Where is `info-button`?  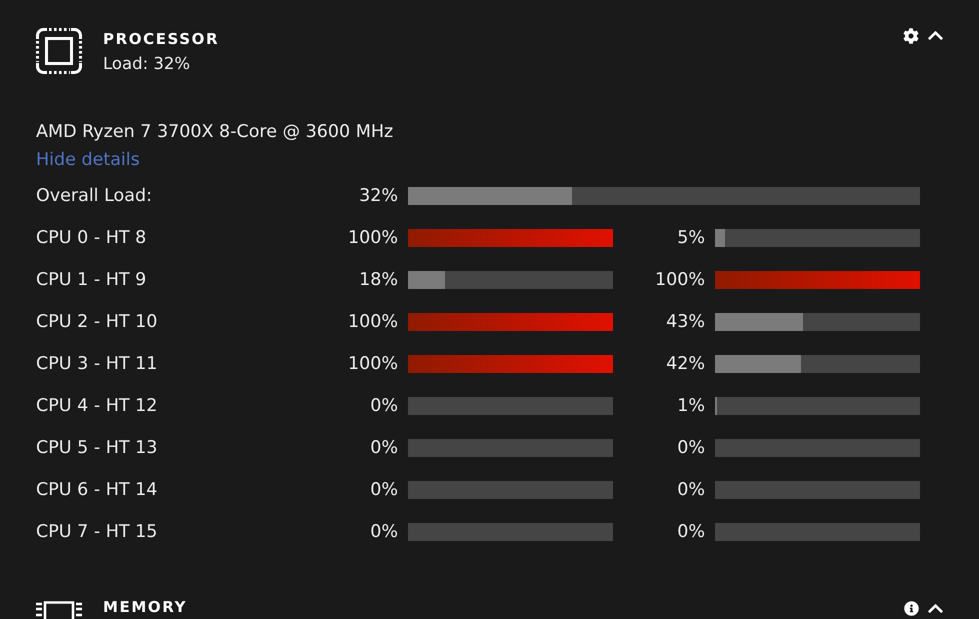
info-button is located at coordinates (911, 608).